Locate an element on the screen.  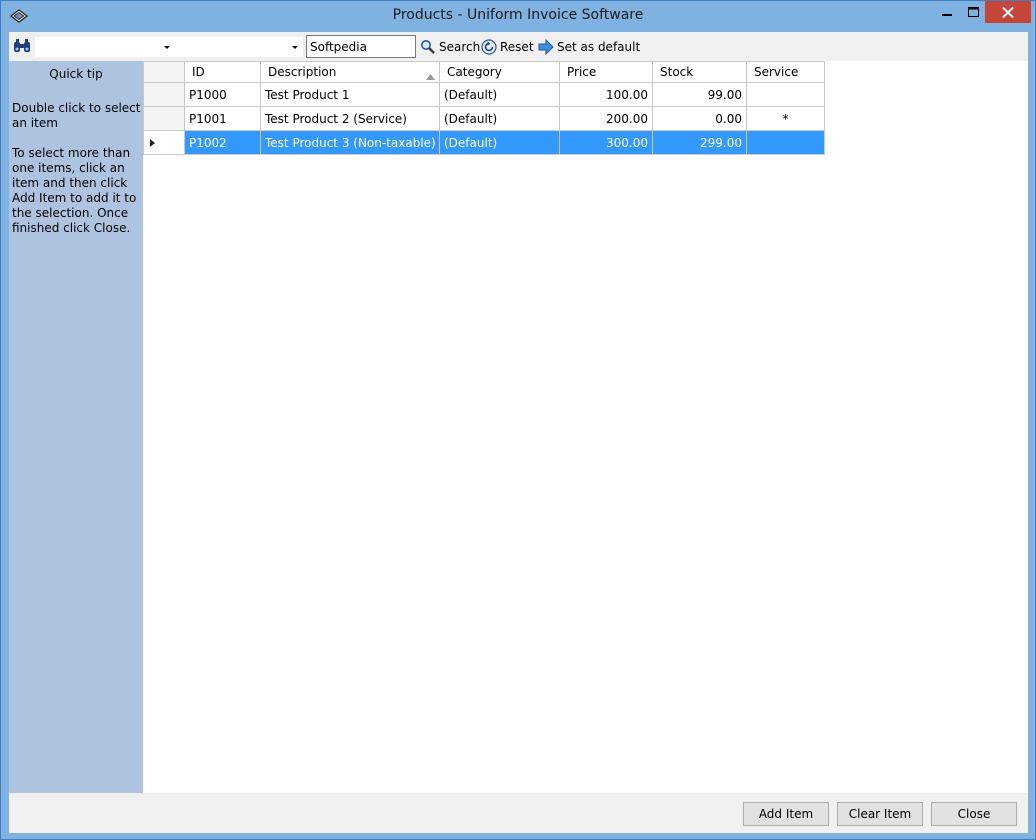
set-as-default-label: Set as default is located at coordinates (599, 47).